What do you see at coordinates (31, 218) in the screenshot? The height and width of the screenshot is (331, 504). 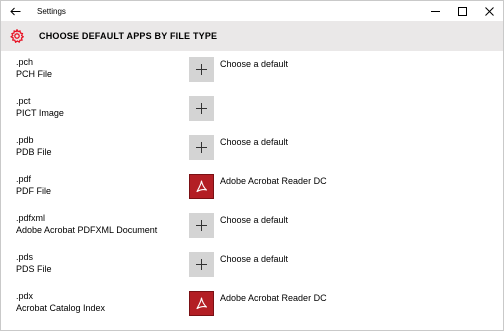 I see `file-extension: .pdfxml` at bounding box center [31, 218].